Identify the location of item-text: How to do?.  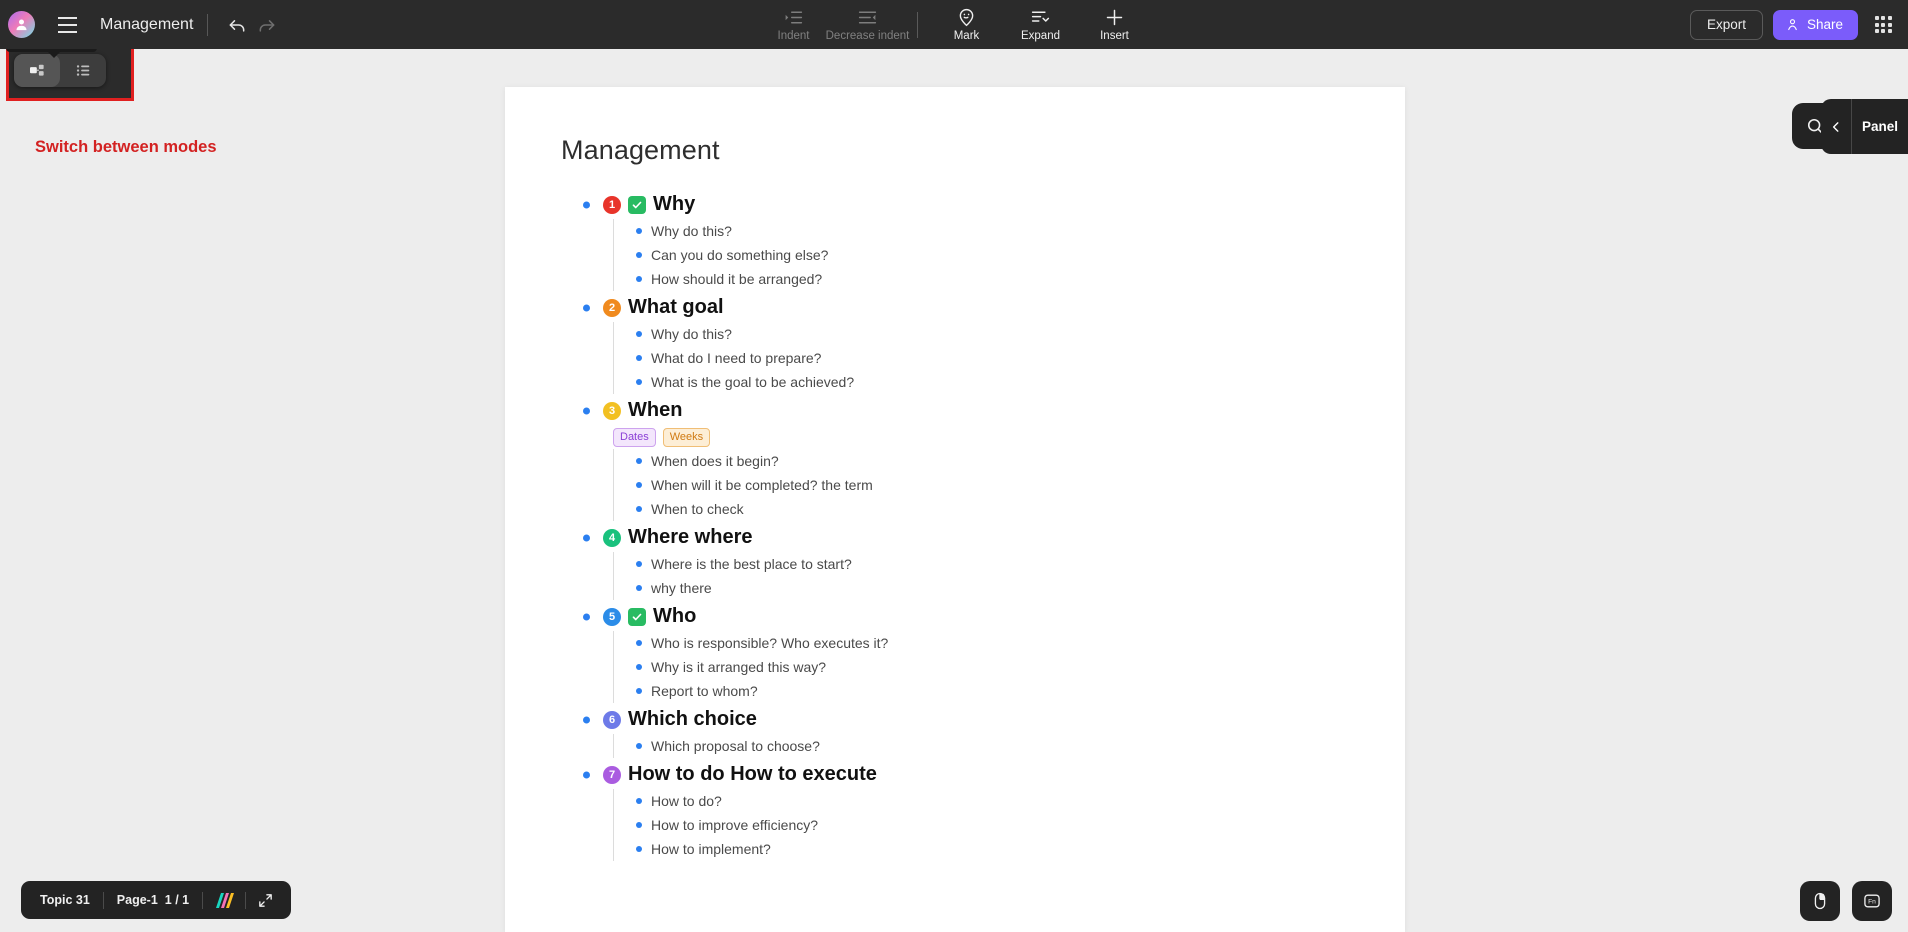
(686, 801).